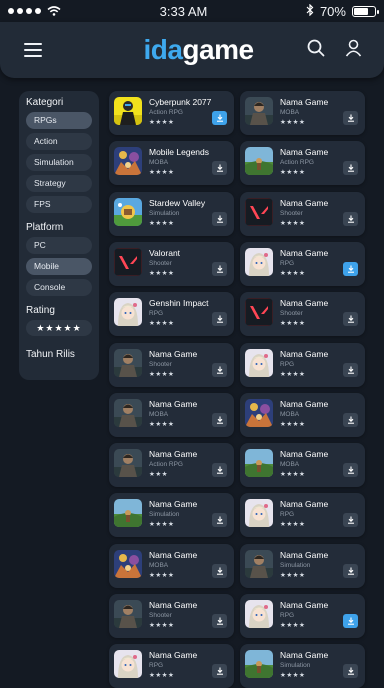 This screenshot has width=384, height=688. Describe the element at coordinates (59, 183) in the screenshot. I see `filter-kategori-strategy: Strategy` at that location.